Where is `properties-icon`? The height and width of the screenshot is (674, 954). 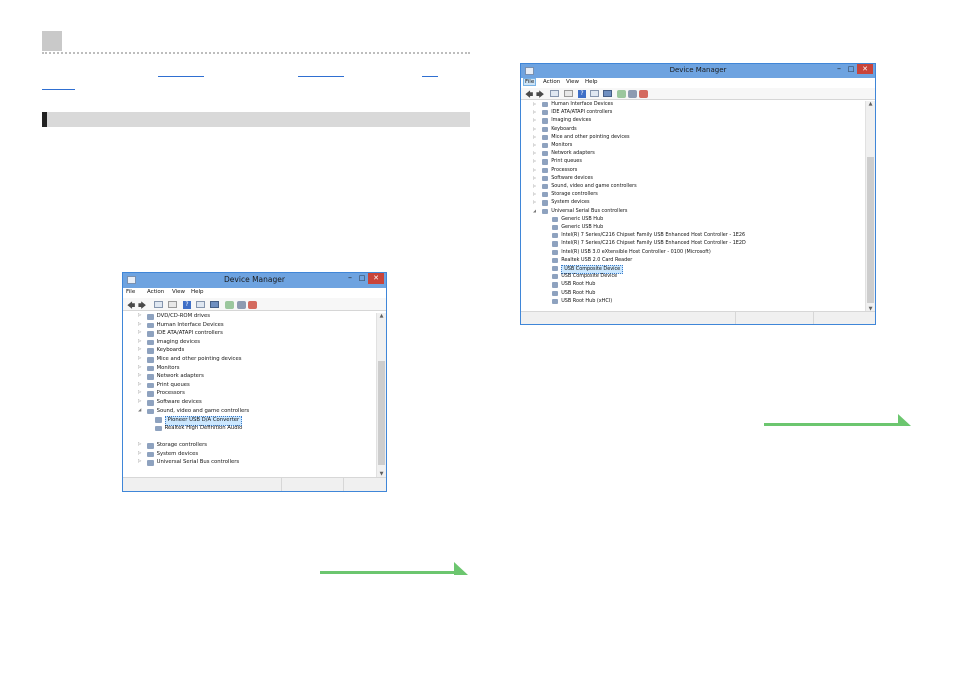
properties-icon is located at coordinates (554, 93).